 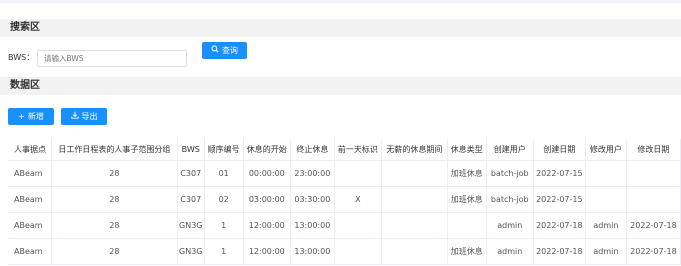 I want to click on add-button: + 新增, so click(x=31, y=116).